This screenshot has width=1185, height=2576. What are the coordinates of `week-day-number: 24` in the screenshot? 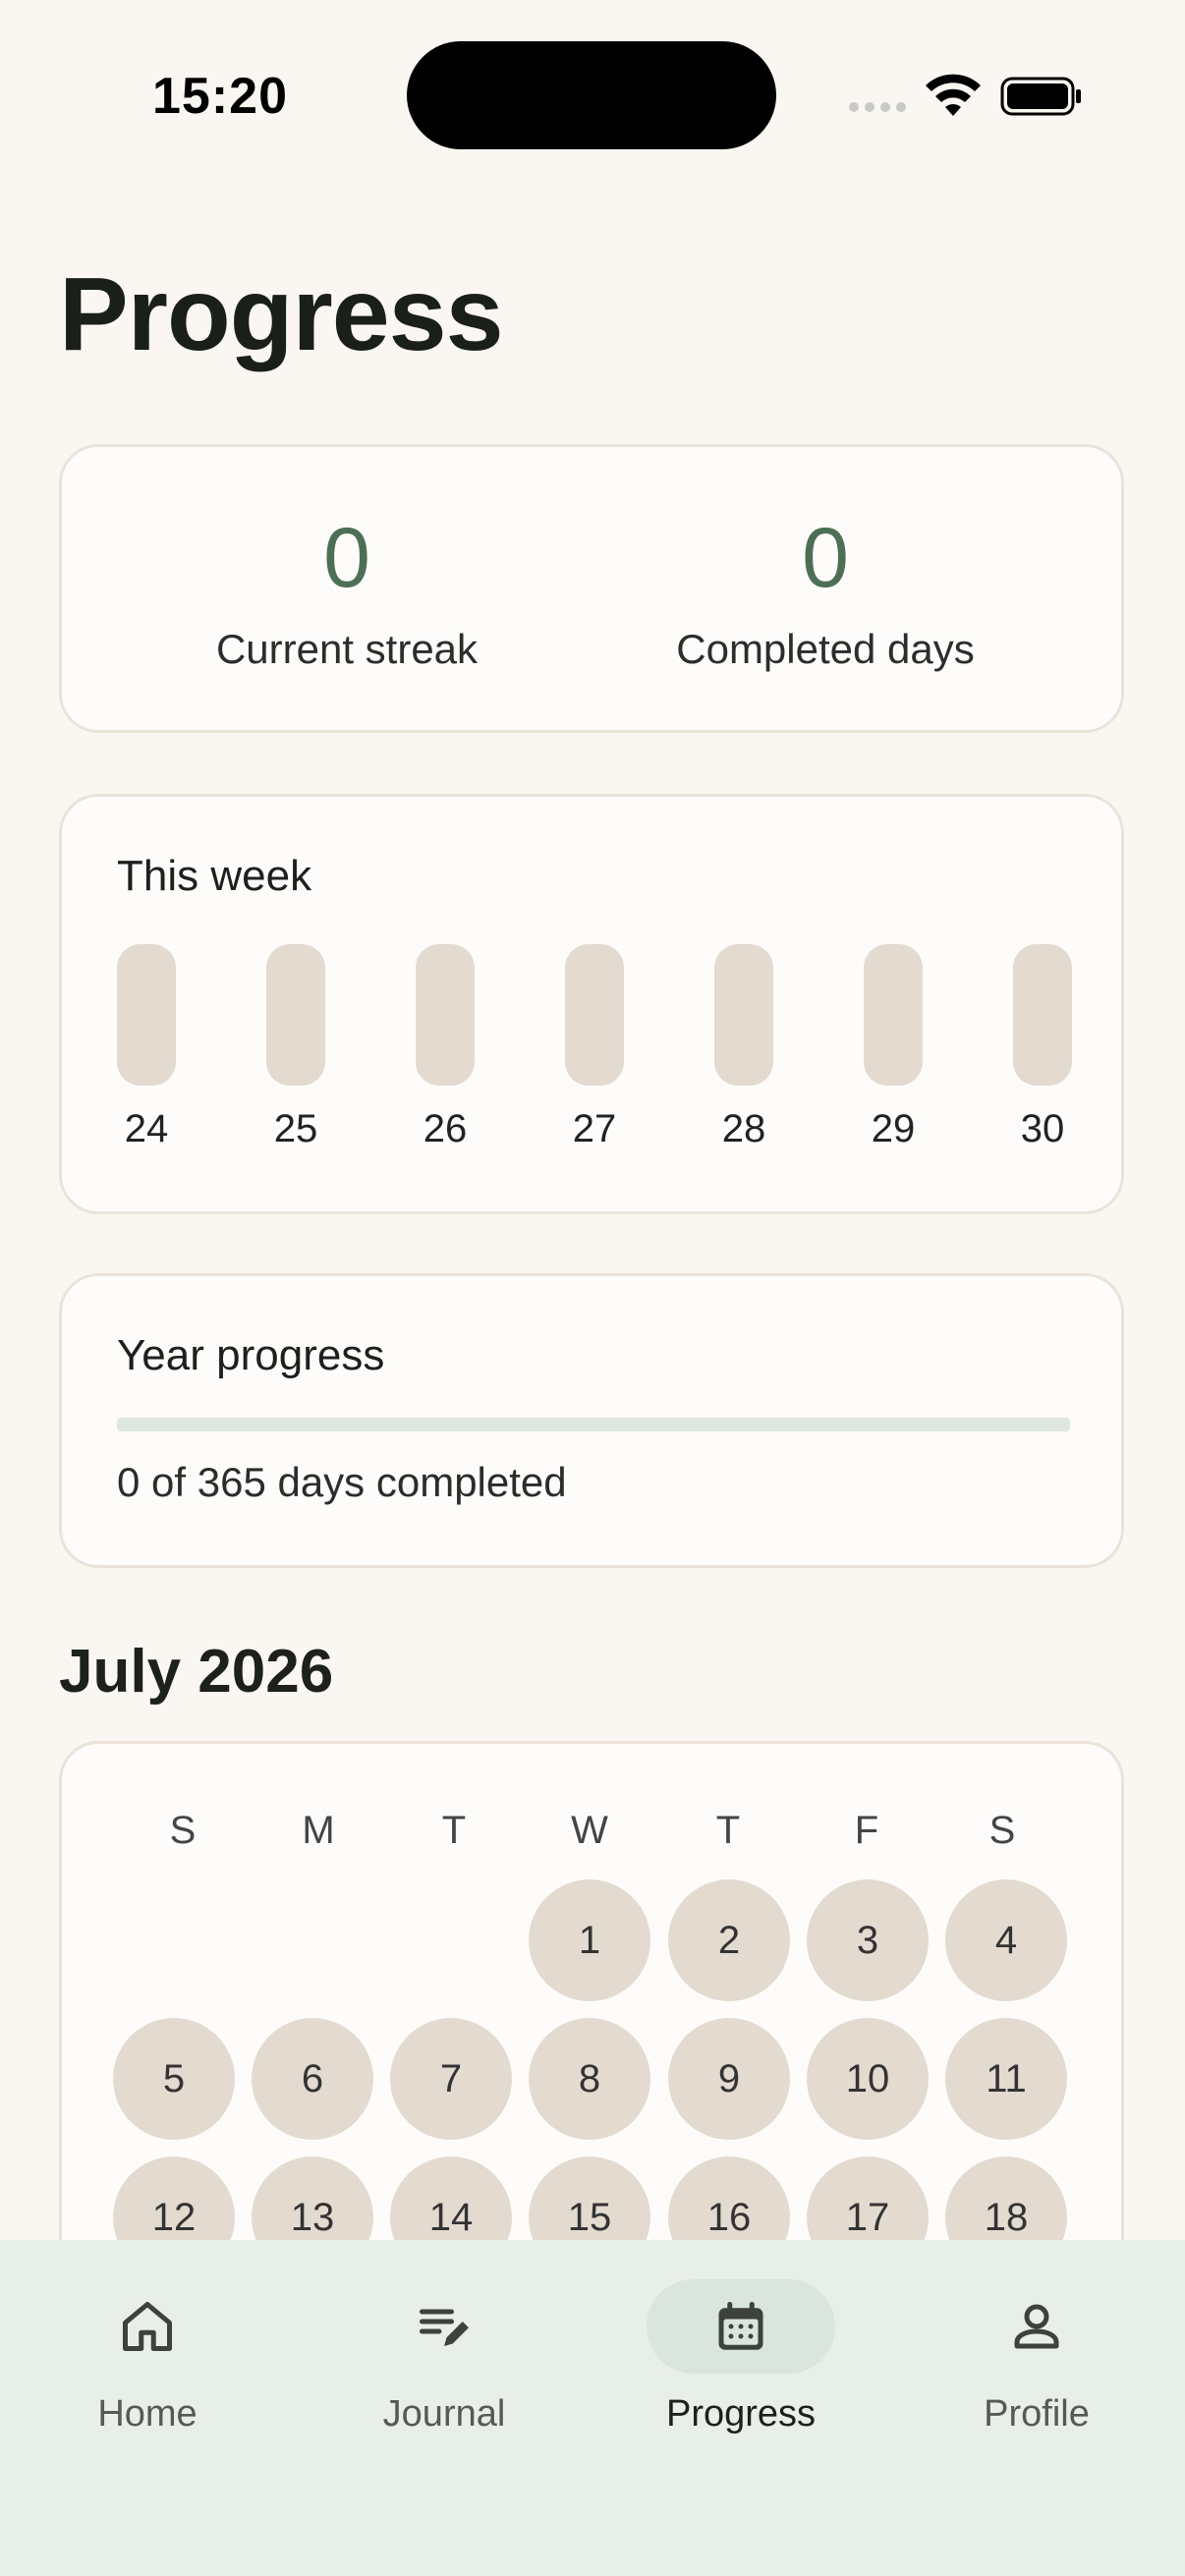 It's located at (147, 1128).